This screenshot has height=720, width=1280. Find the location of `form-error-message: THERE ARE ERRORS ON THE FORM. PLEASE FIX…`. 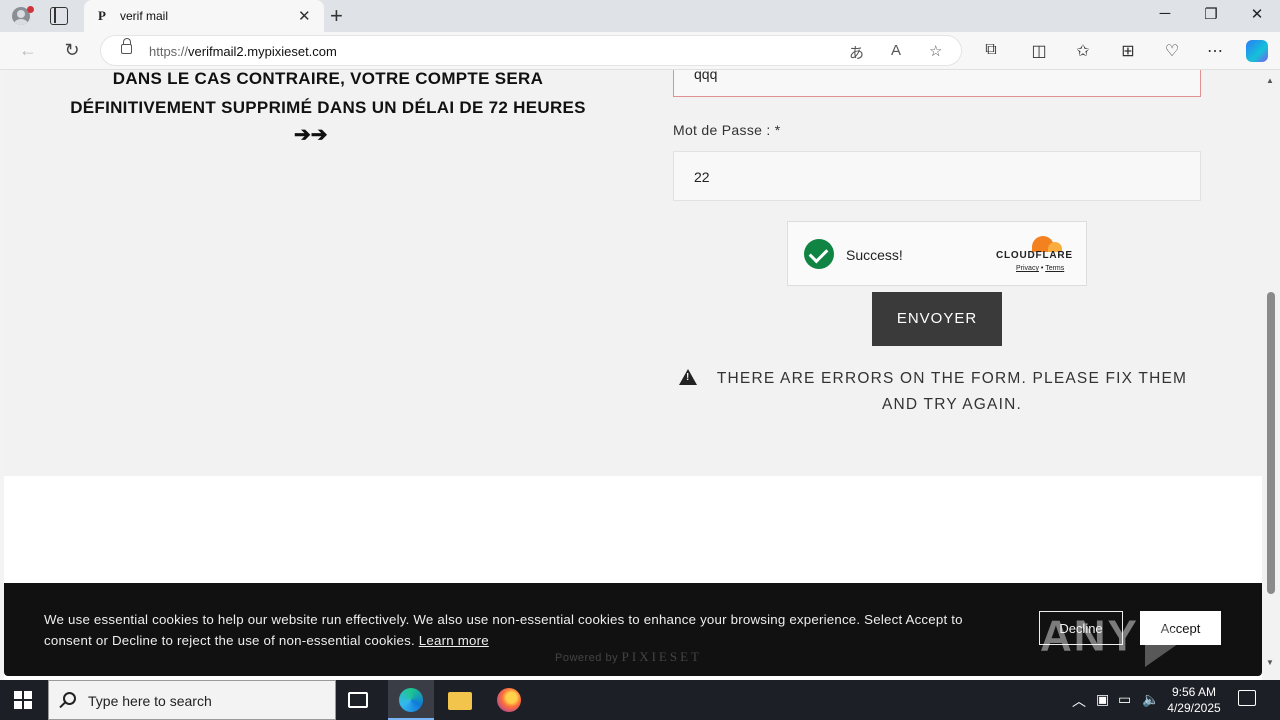

form-error-message: THERE ARE ERRORS ON THE FORM. PLEASE FIX… is located at coordinates (952, 391).